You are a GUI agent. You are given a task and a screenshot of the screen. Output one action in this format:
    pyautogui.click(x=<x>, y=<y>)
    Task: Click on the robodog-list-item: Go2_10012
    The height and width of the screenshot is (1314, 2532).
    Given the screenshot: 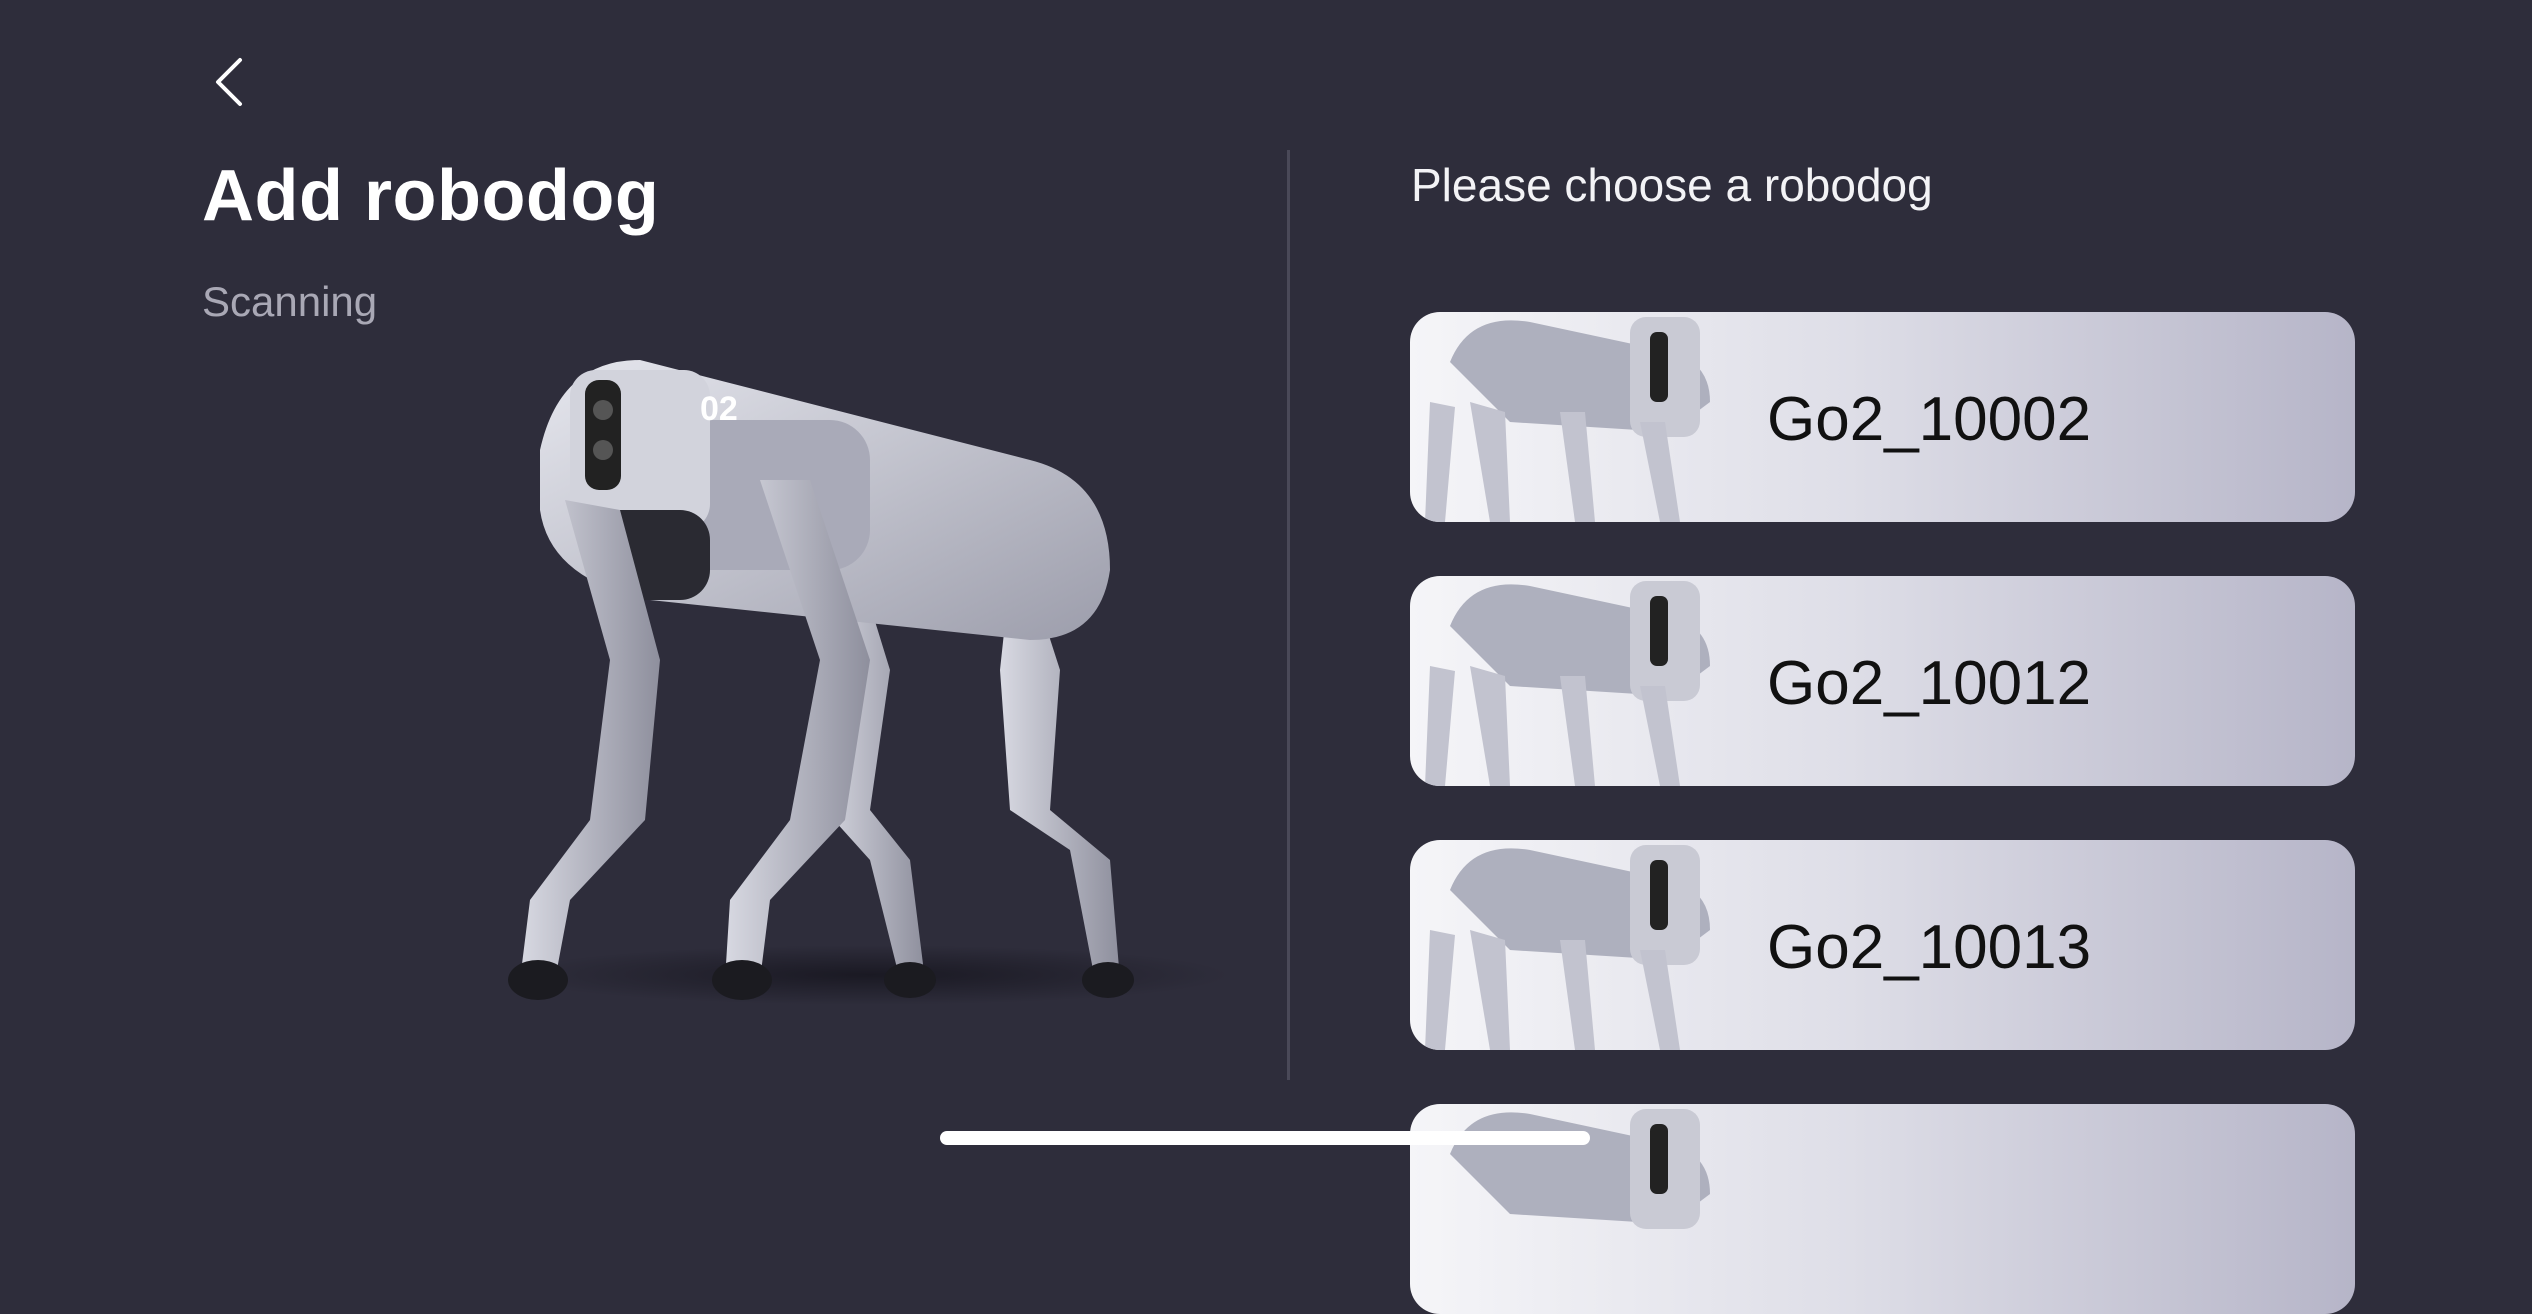 What is the action you would take?
    pyautogui.click(x=1882, y=681)
    